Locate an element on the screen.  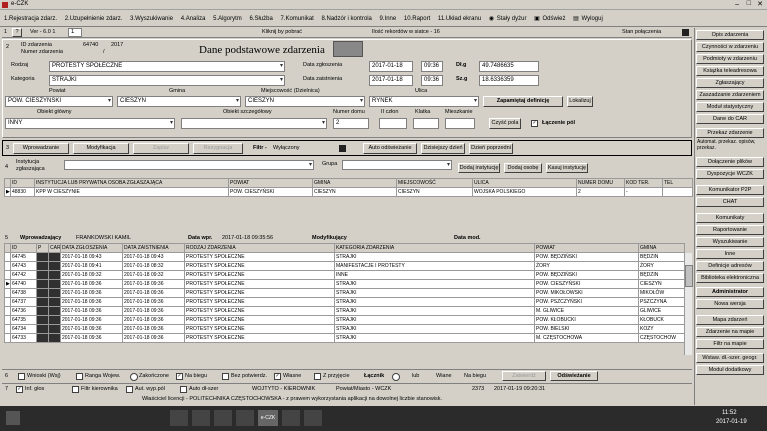
numer-domu-field: 2 is located at coordinates (351, 123).